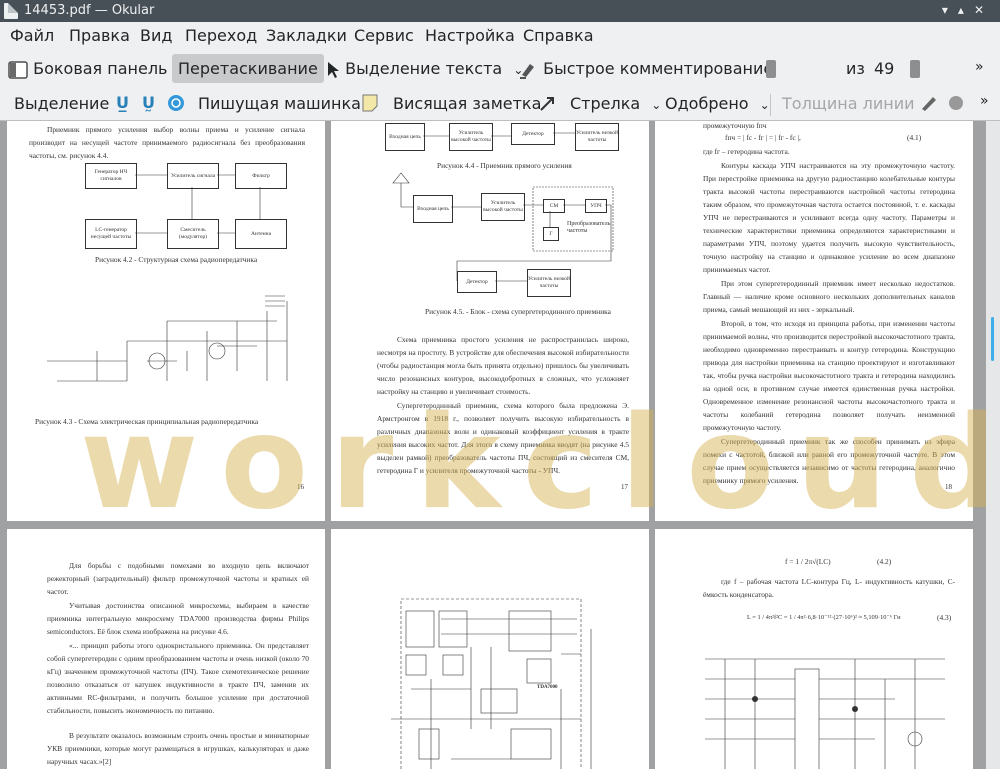  I want to click on typewriter-tool: Пишущая машинка, so click(279, 103).